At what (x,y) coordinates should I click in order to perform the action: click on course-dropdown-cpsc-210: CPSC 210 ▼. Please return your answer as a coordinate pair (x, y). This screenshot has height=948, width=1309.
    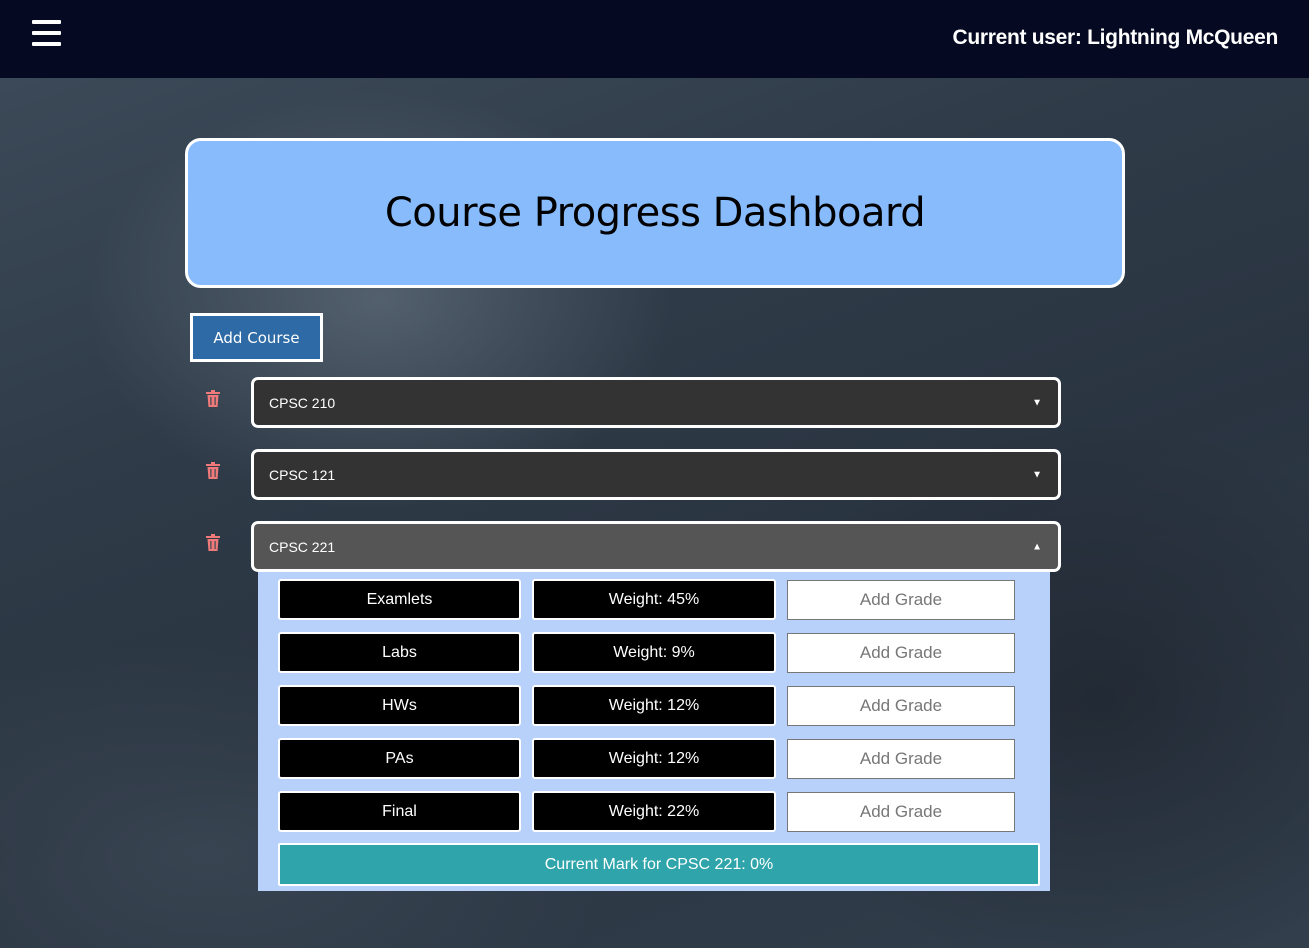
    Looking at the image, I should click on (656, 402).